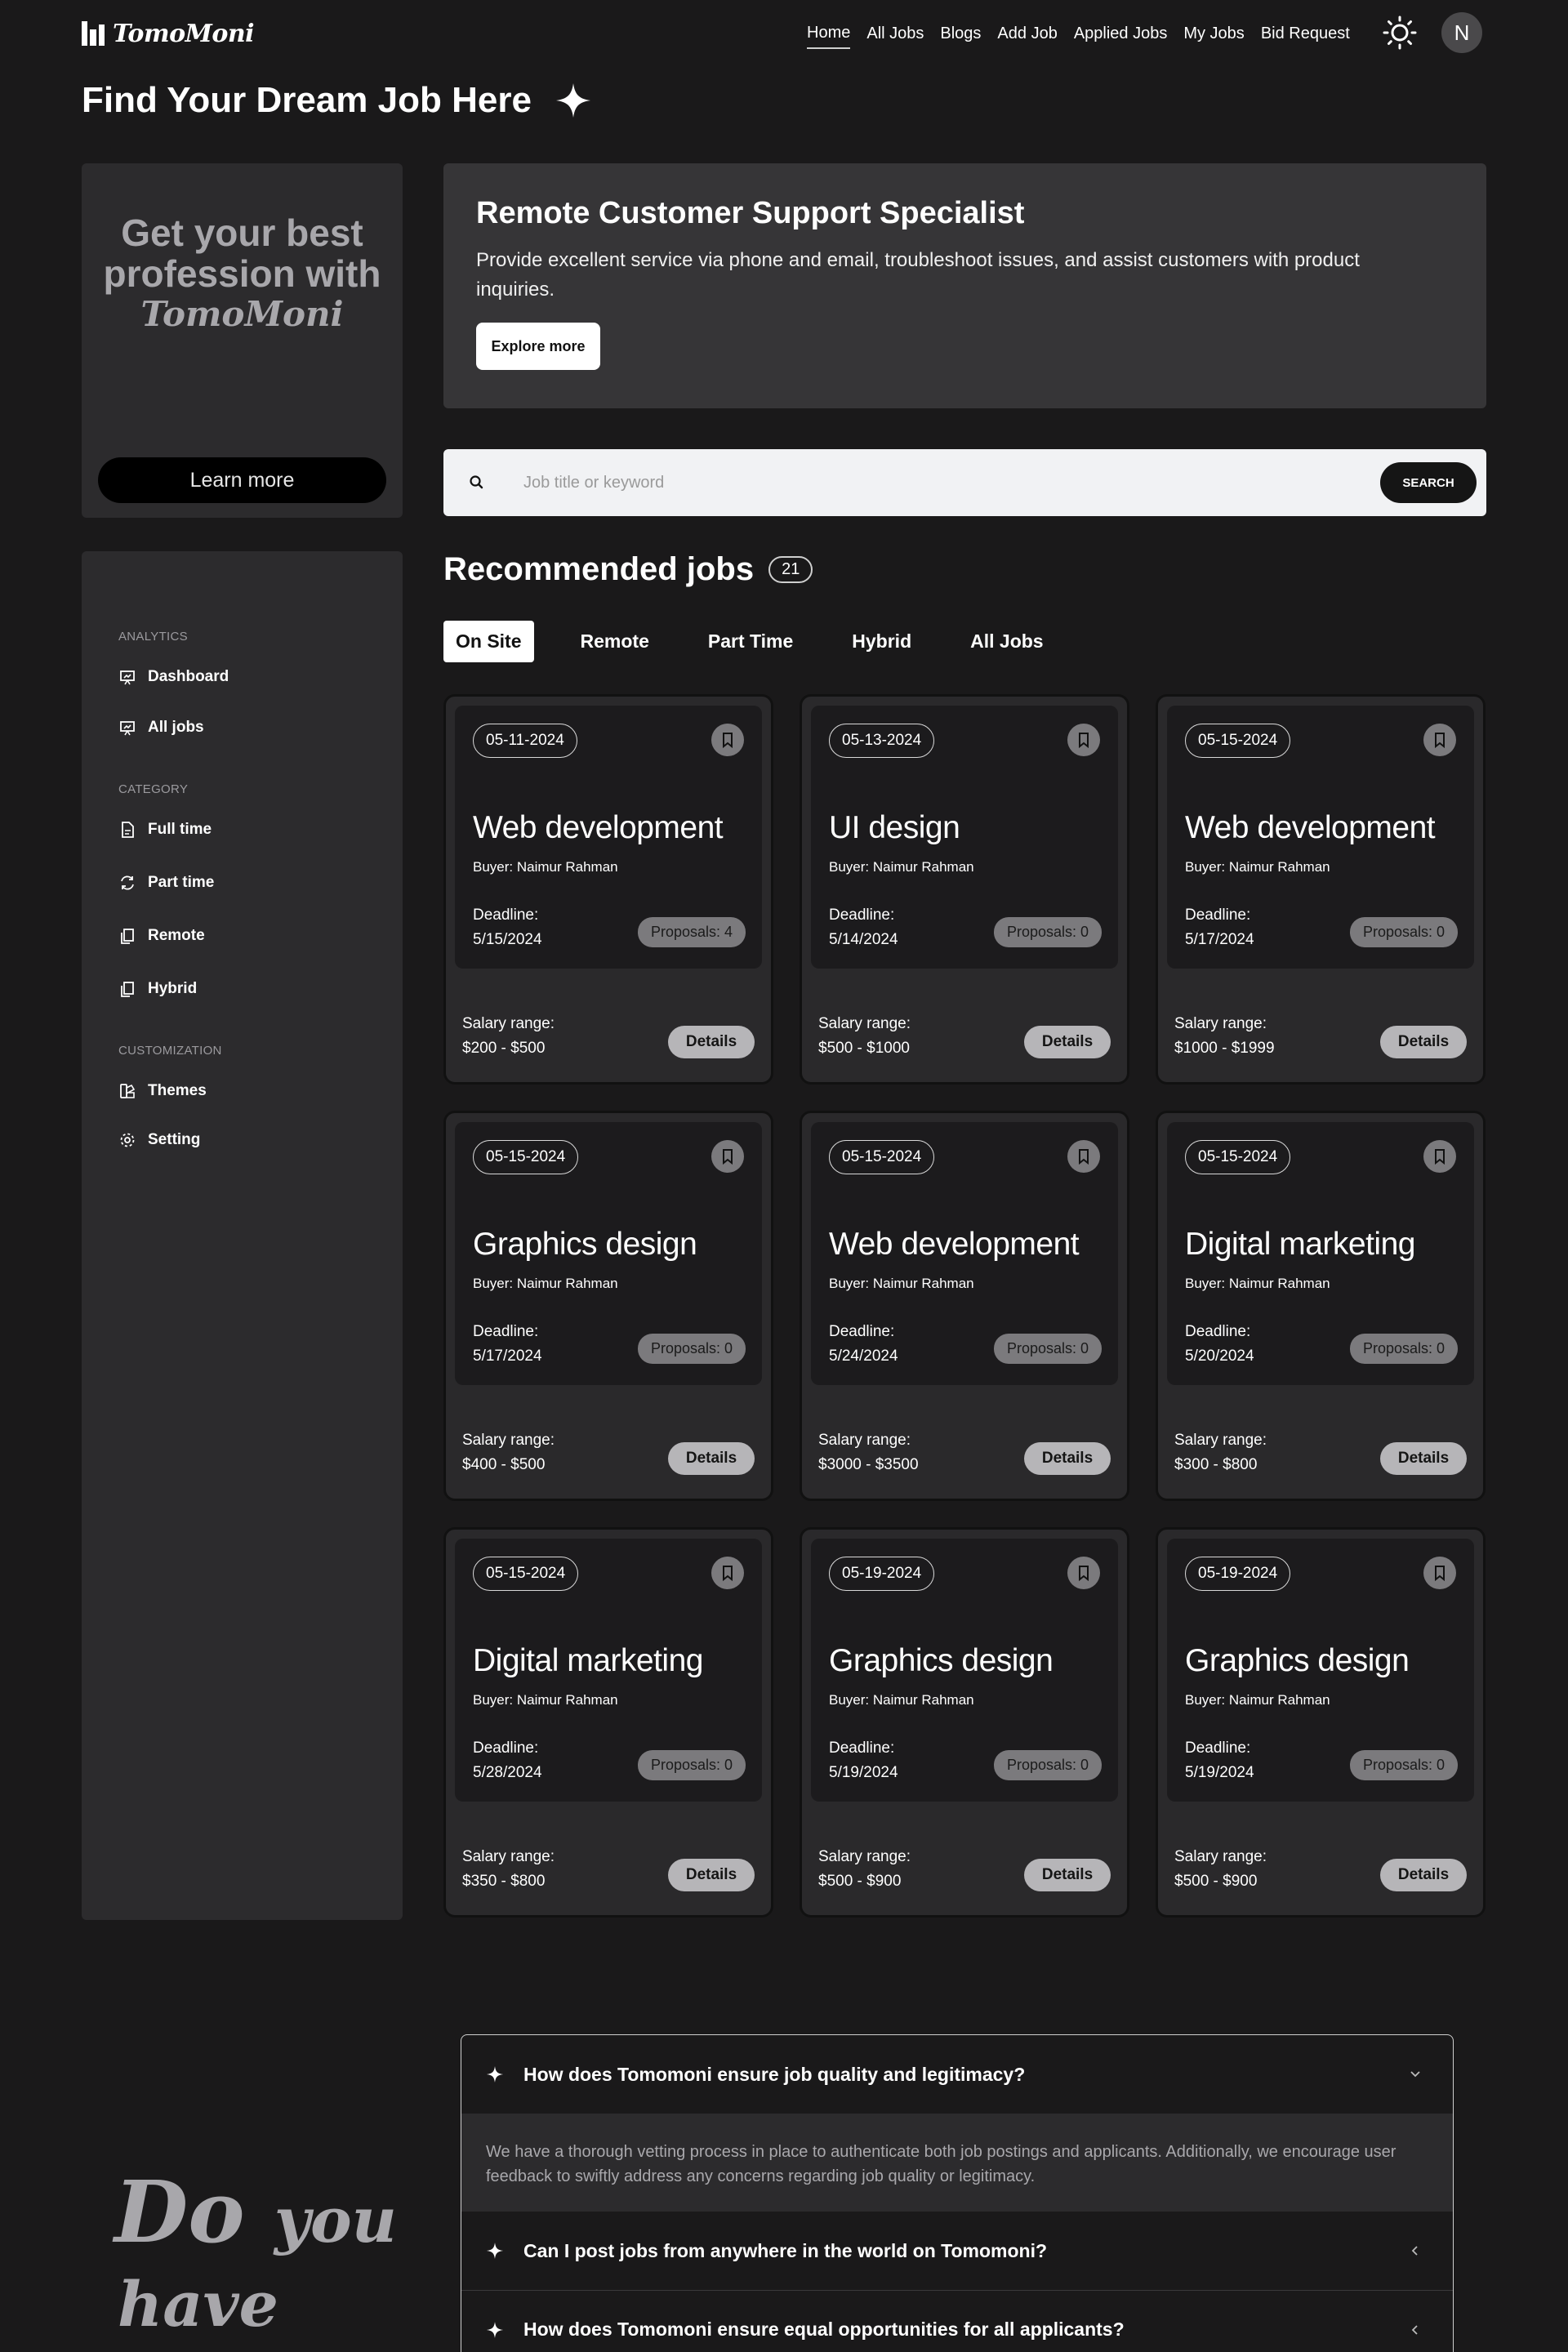 The image size is (1568, 2352). I want to click on tab-hybrid: Hybrid, so click(882, 641).